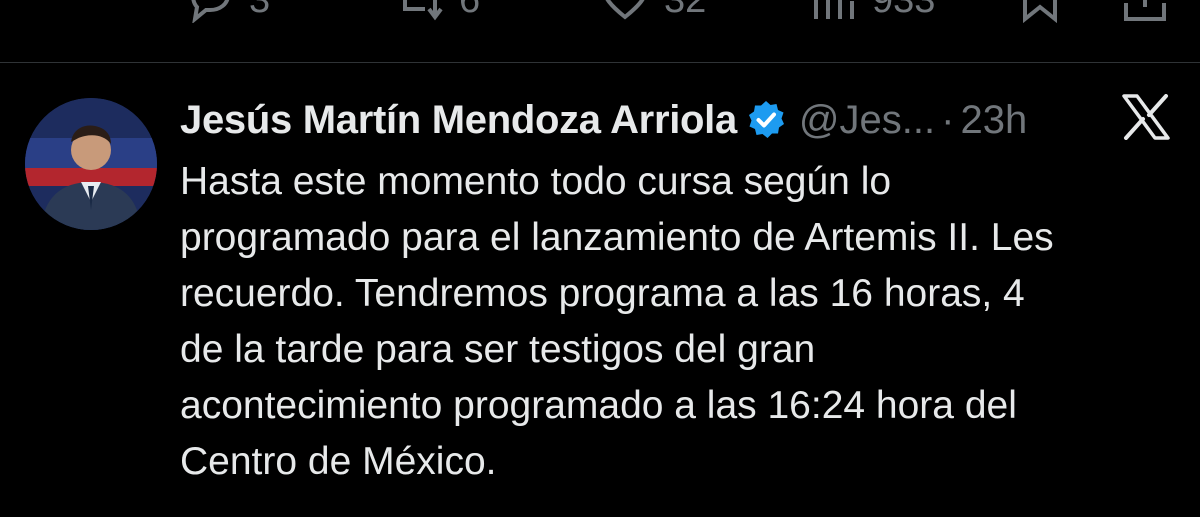 The width and height of the screenshot is (1200, 517). What do you see at coordinates (625, 14) in the screenshot?
I see `heart-icon` at bounding box center [625, 14].